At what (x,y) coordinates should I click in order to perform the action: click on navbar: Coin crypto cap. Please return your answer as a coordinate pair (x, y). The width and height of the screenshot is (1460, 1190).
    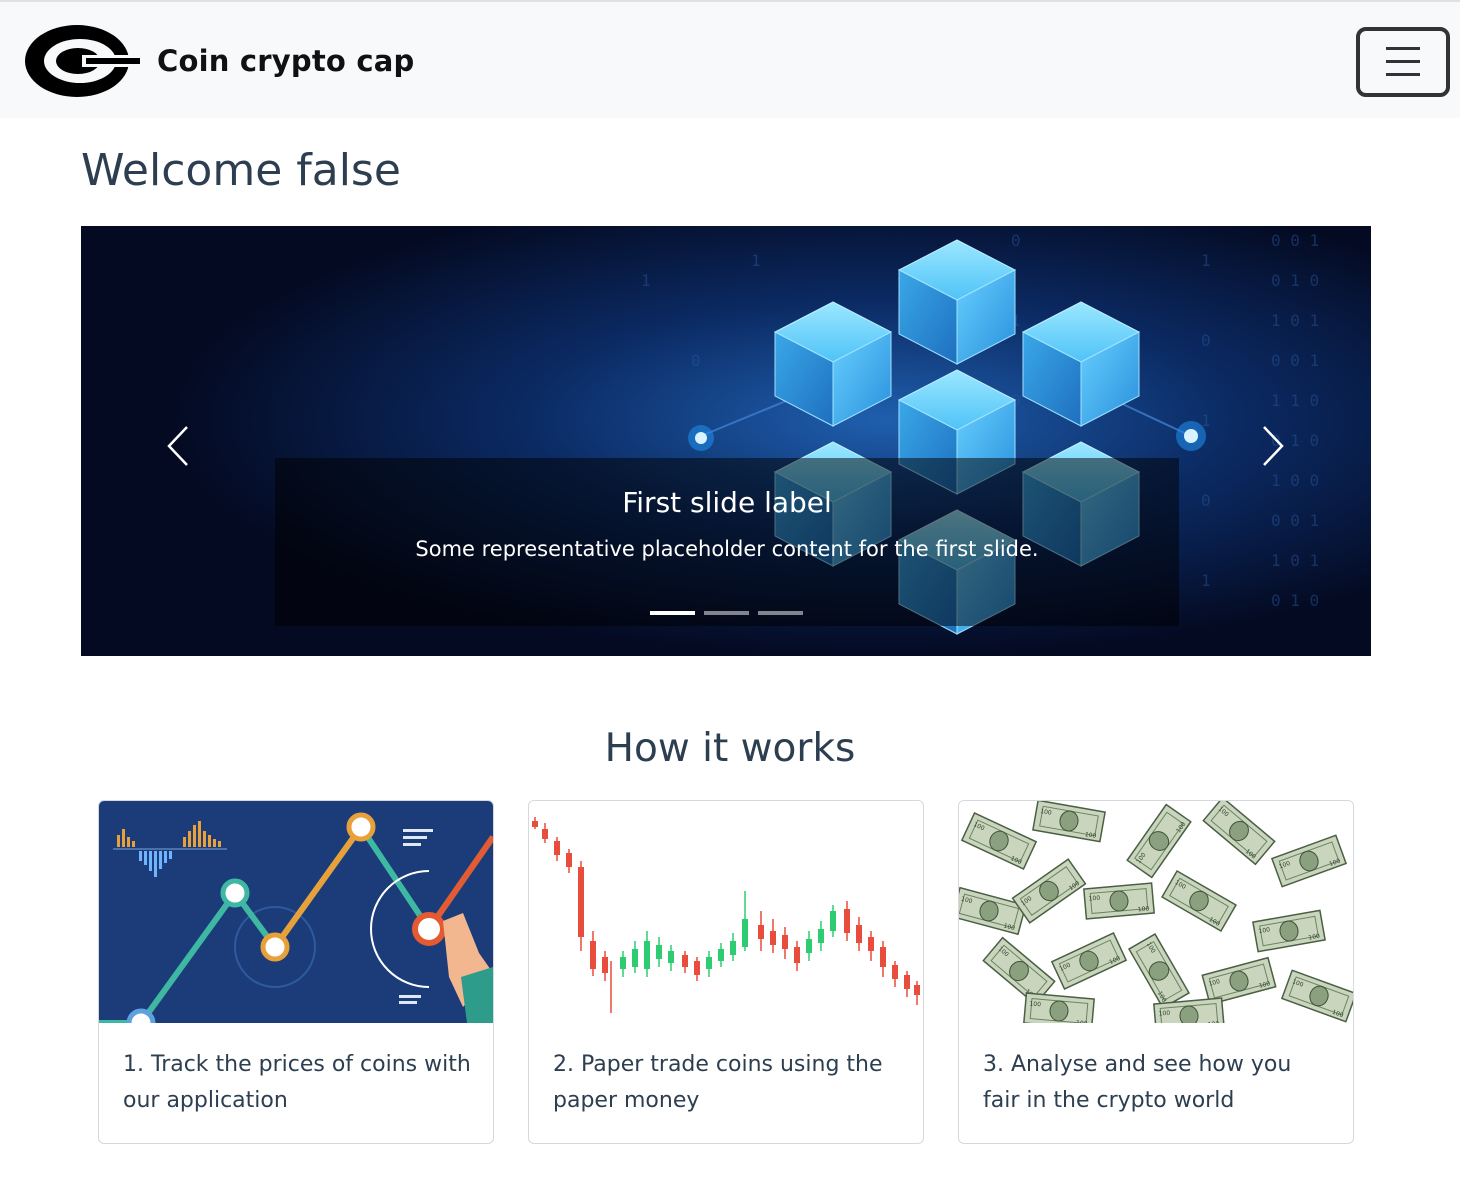
    Looking at the image, I should click on (730, 59).